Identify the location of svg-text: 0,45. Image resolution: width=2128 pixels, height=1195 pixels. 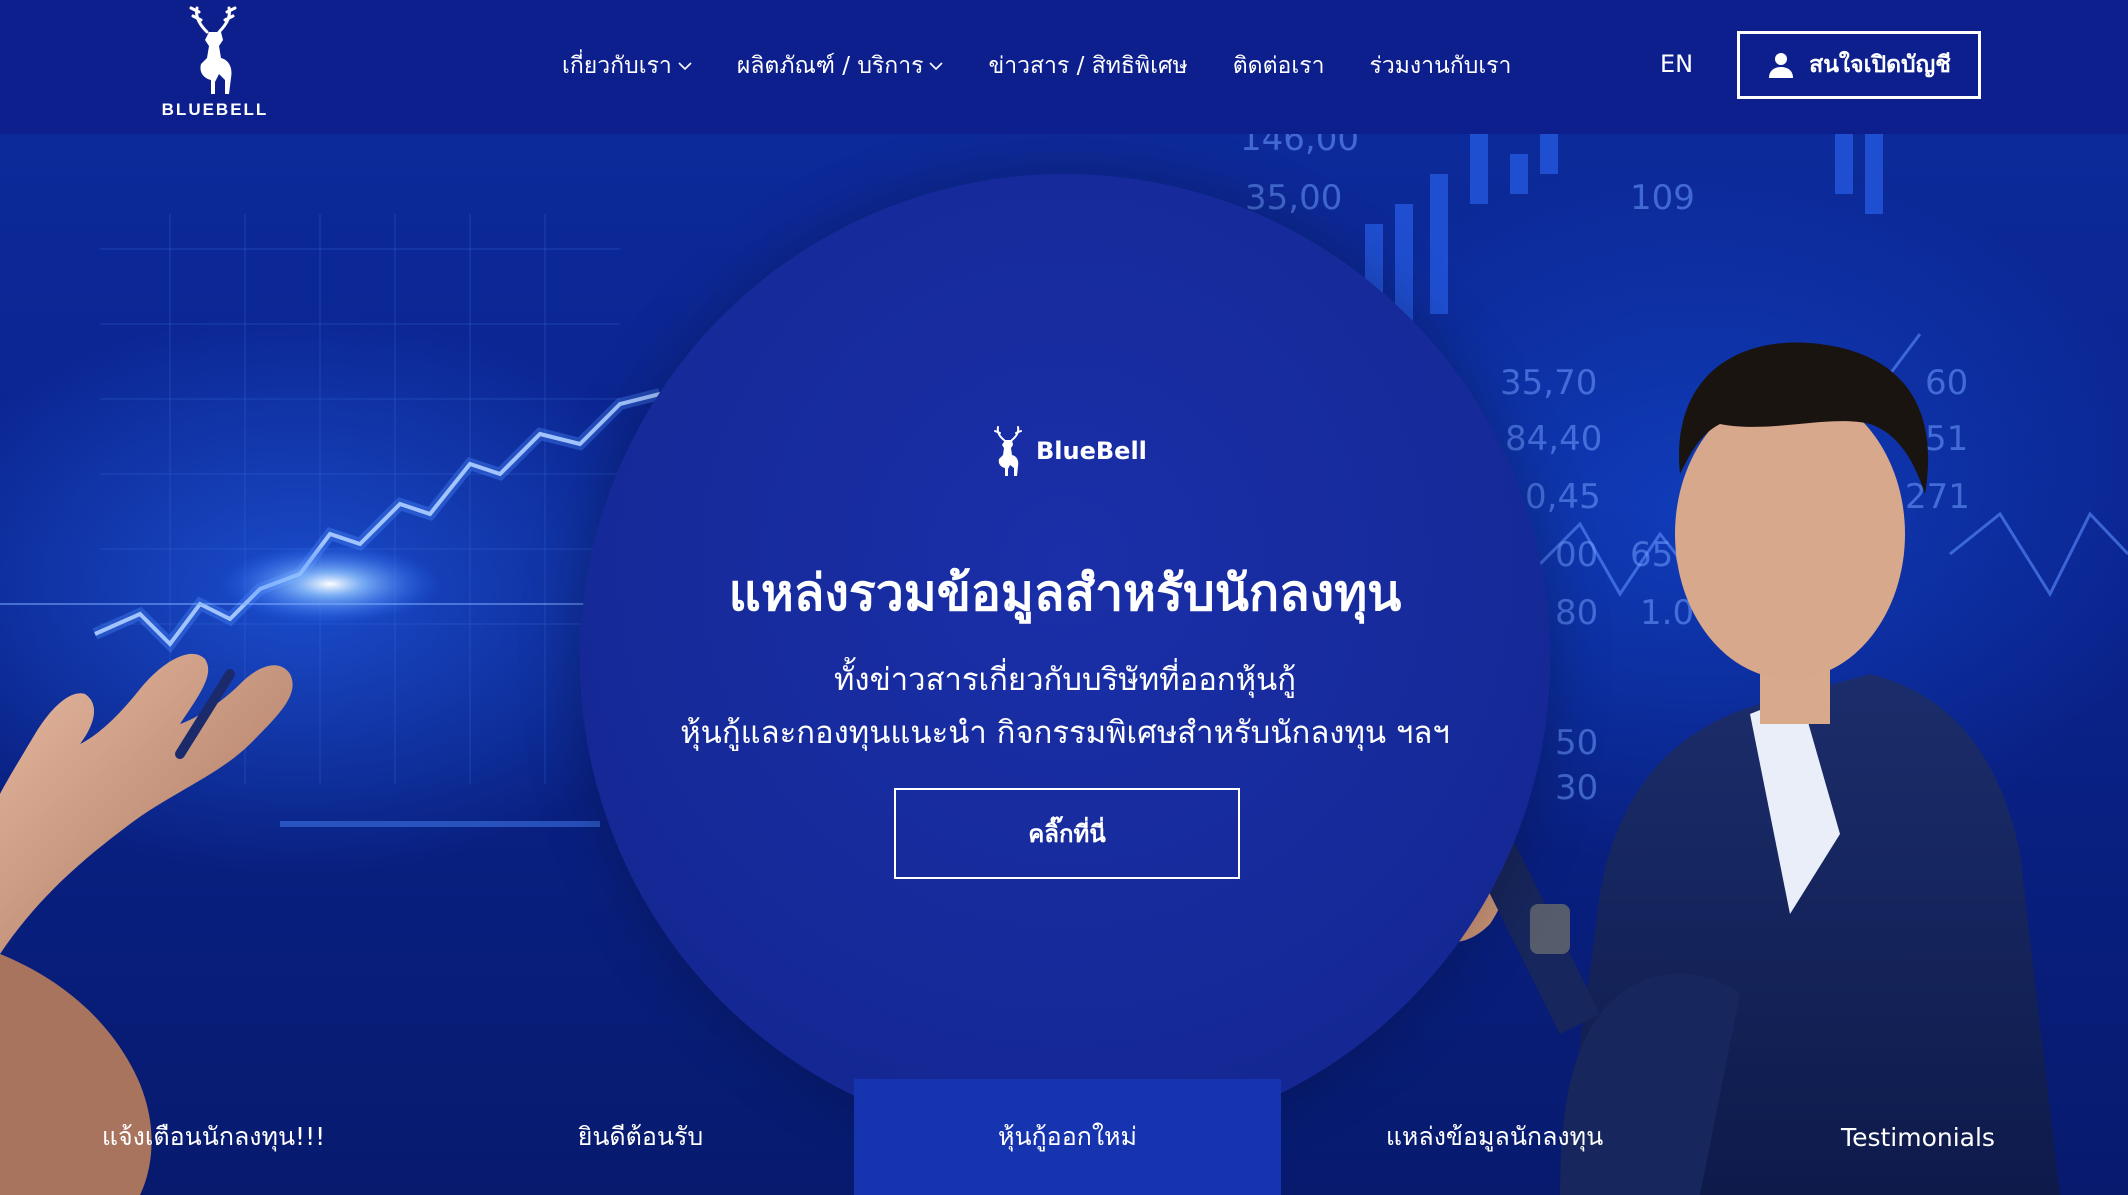
(1563, 497).